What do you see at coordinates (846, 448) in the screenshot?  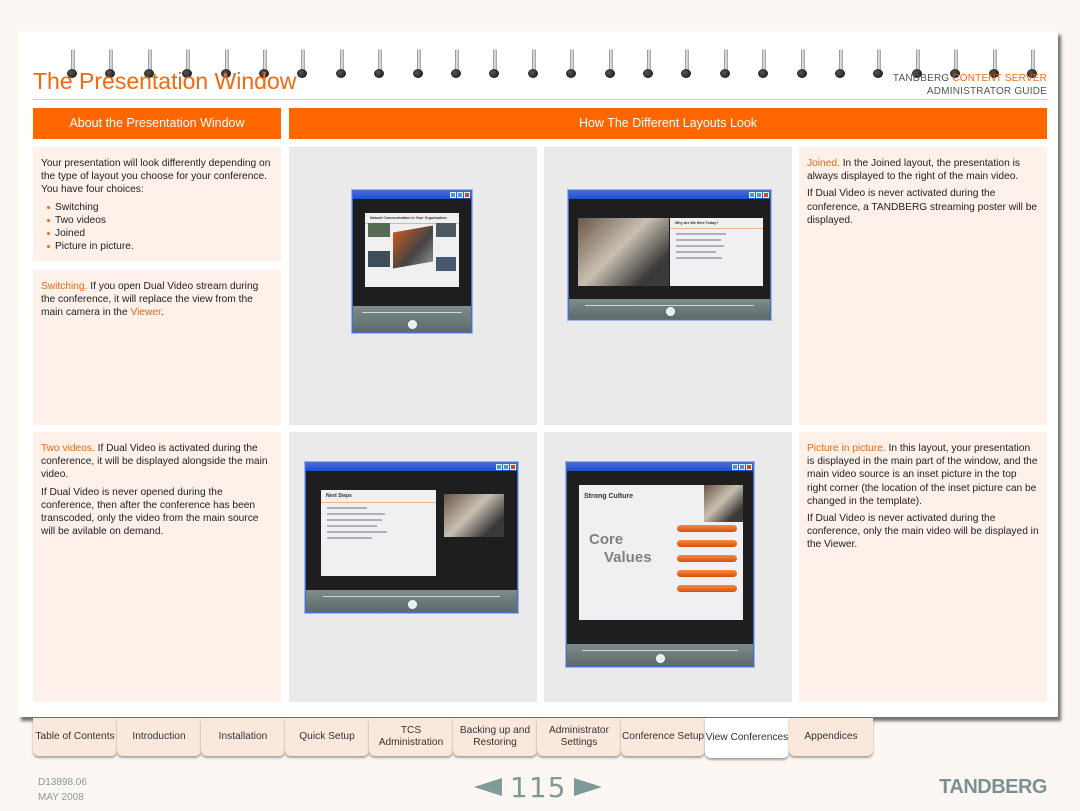 I see `pip-term: Picture in picture.` at bounding box center [846, 448].